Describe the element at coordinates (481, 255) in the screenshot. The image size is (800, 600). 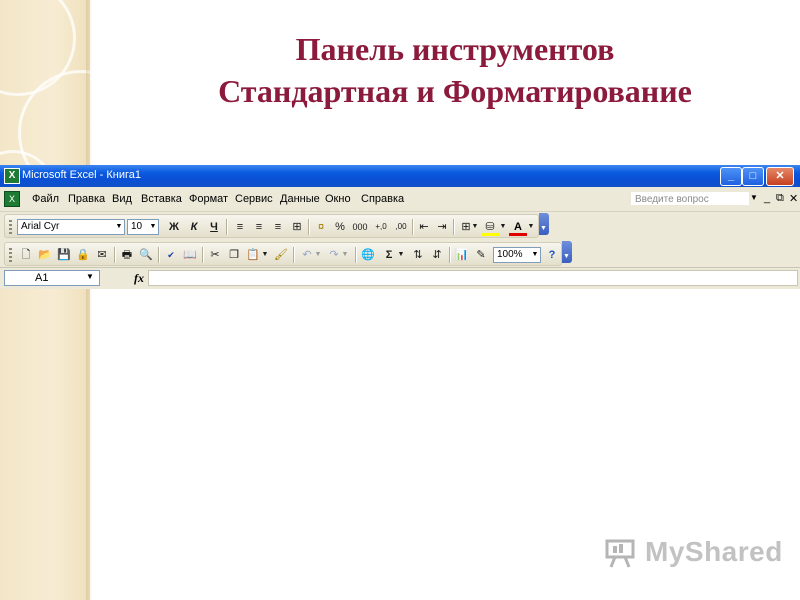
I see `drawing-icon: ✎` at that location.